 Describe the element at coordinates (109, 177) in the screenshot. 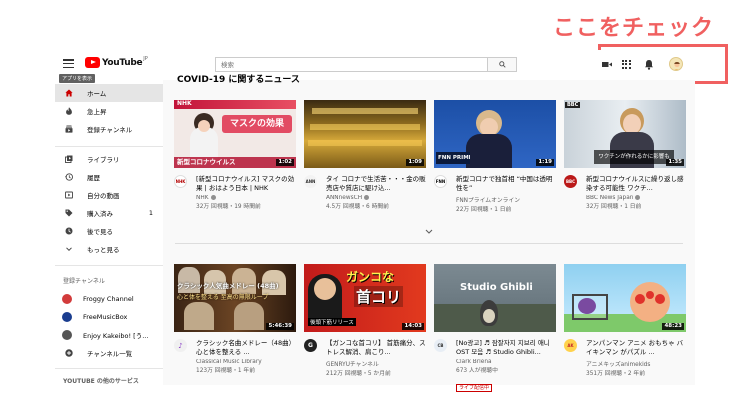

I see `sidebar-item-history: 履歴` at that location.